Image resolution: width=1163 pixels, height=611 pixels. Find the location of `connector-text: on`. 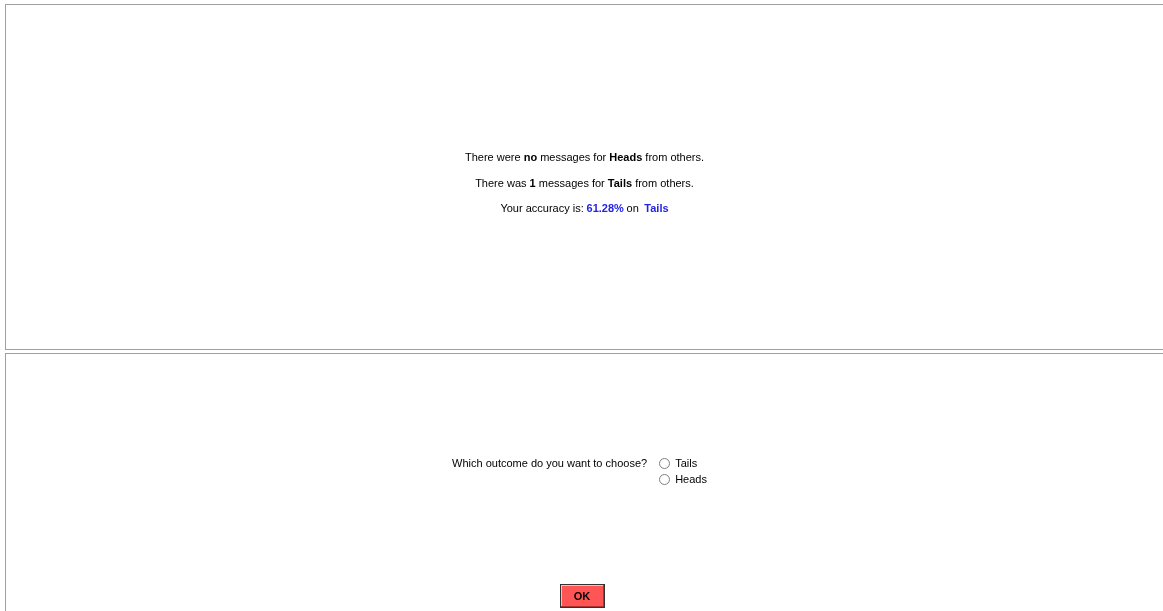

connector-text: on is located at coordinates (632, 208).